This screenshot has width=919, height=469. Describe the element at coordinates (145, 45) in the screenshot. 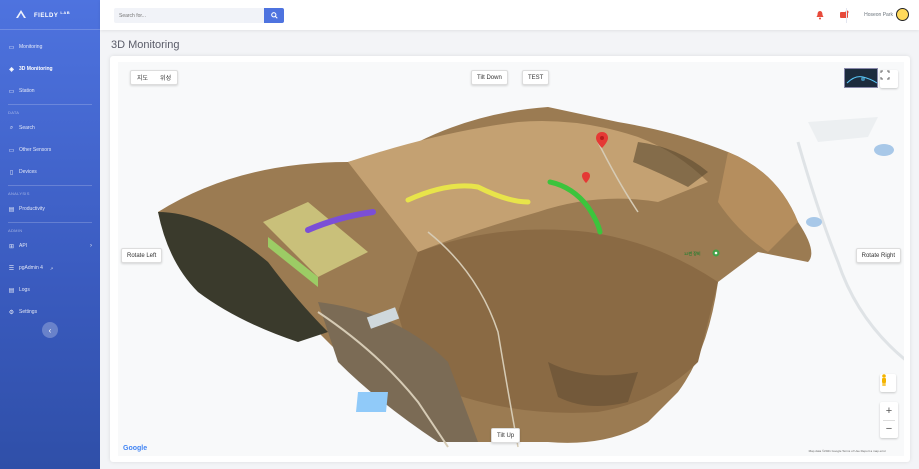

I see `page-title: 3D Monitoring` at that location.